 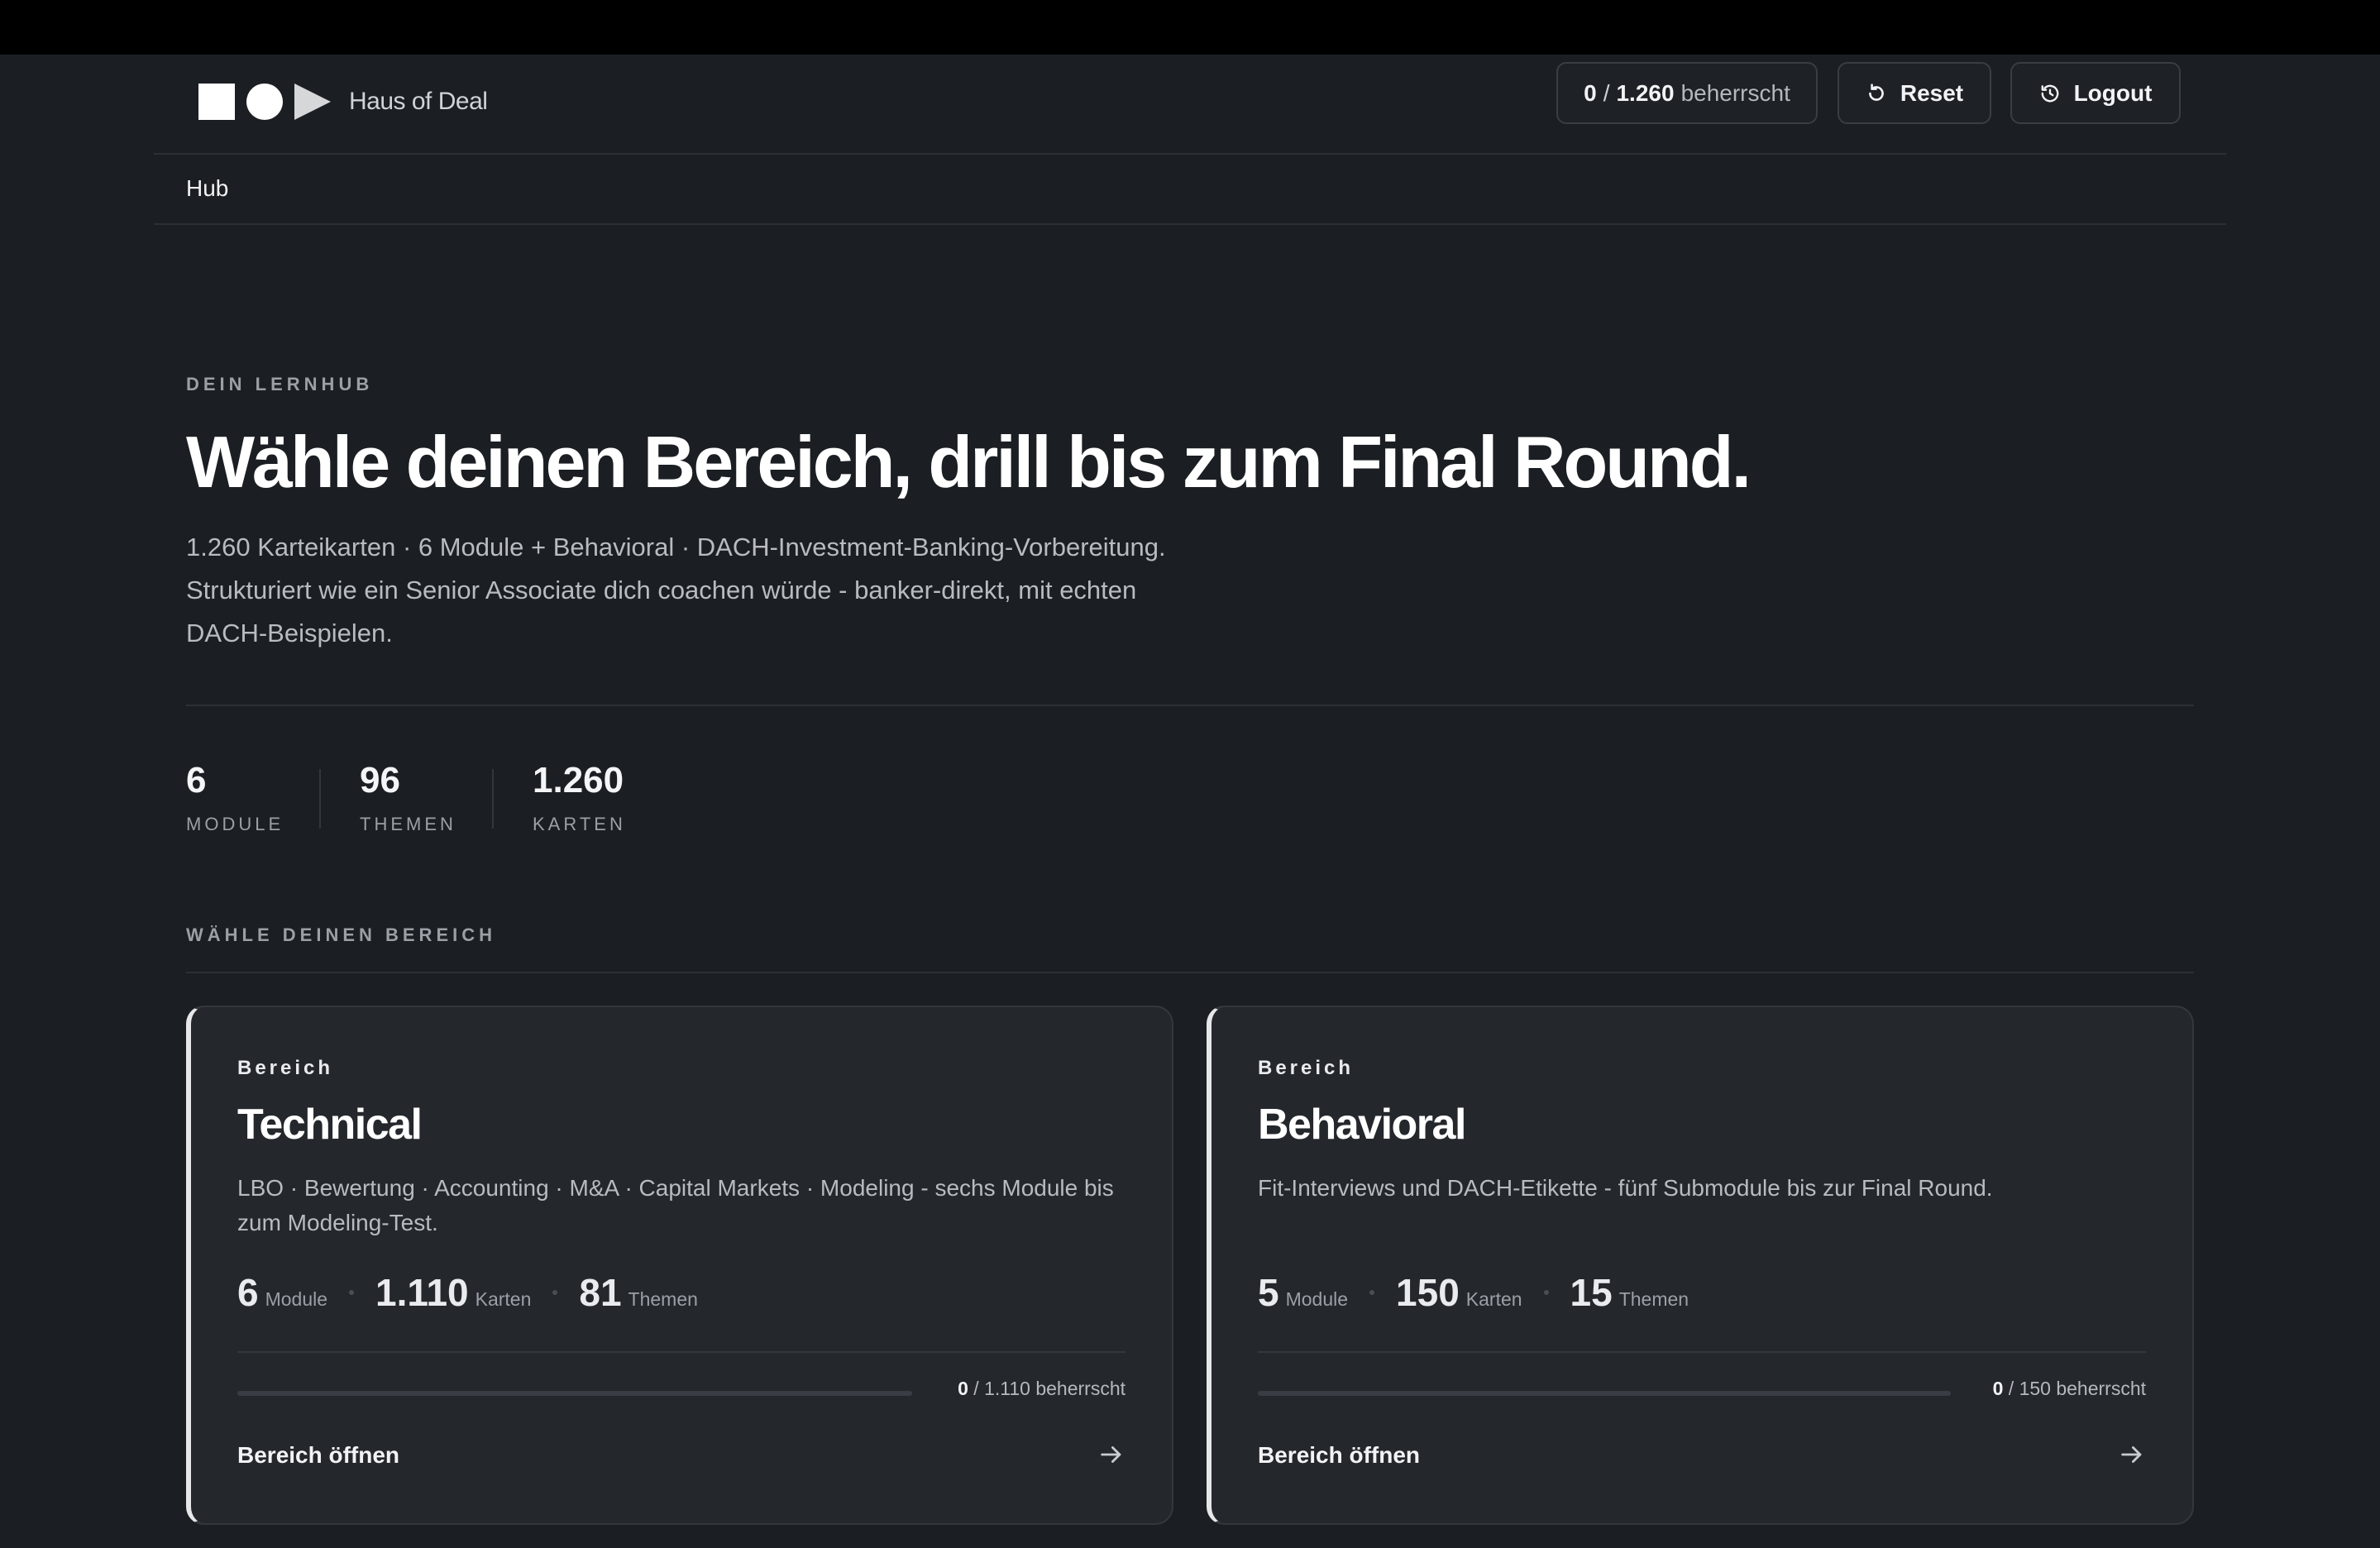 I want to click on stat-value: 96, so click(x=380, y=780).